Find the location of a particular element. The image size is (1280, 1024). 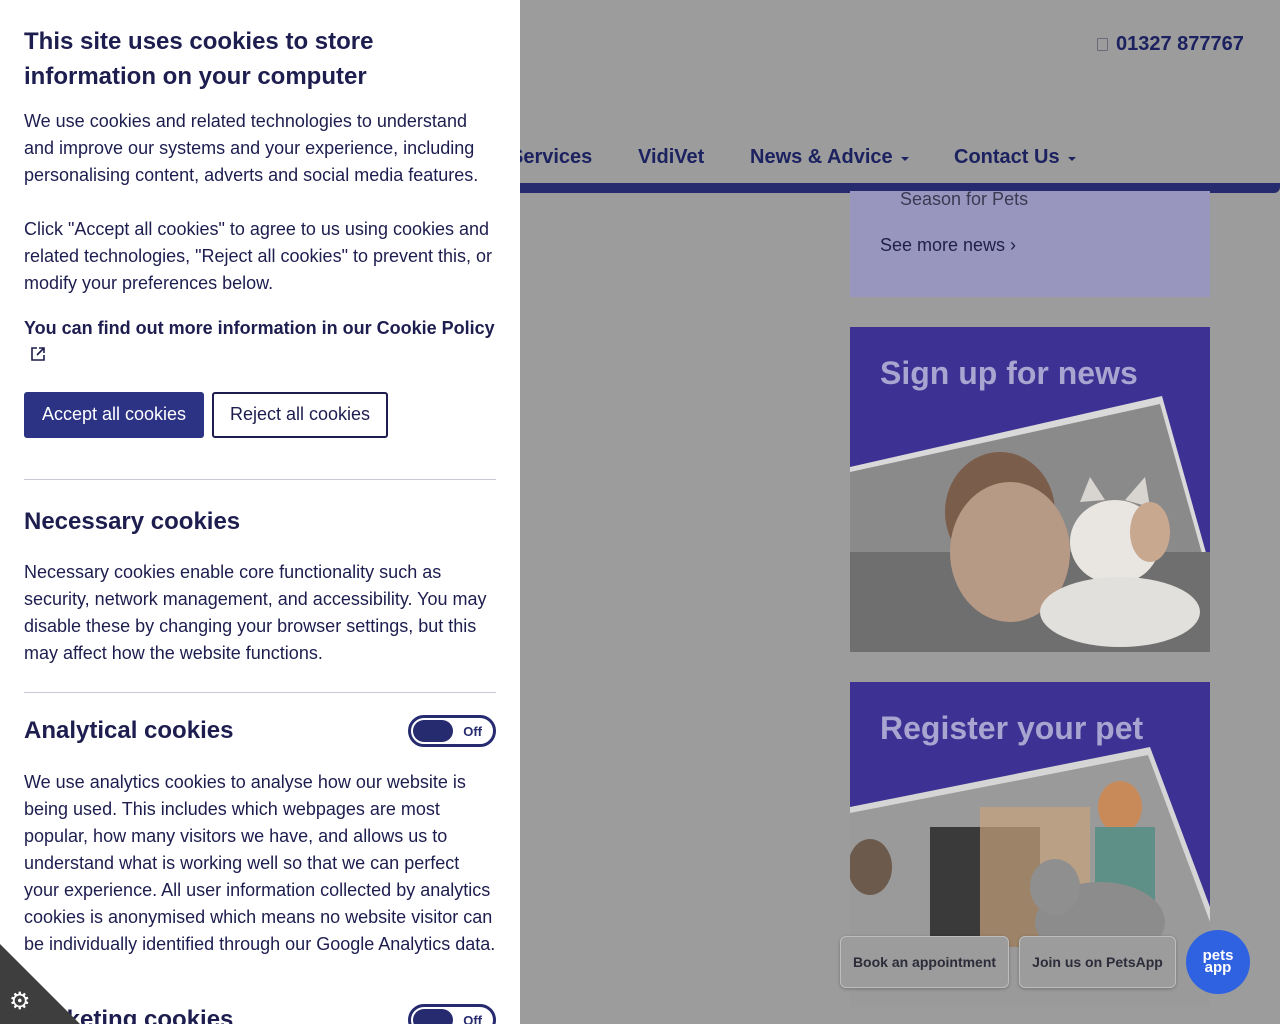

register-title: Register your pet is located at coordinates (1012, 728).